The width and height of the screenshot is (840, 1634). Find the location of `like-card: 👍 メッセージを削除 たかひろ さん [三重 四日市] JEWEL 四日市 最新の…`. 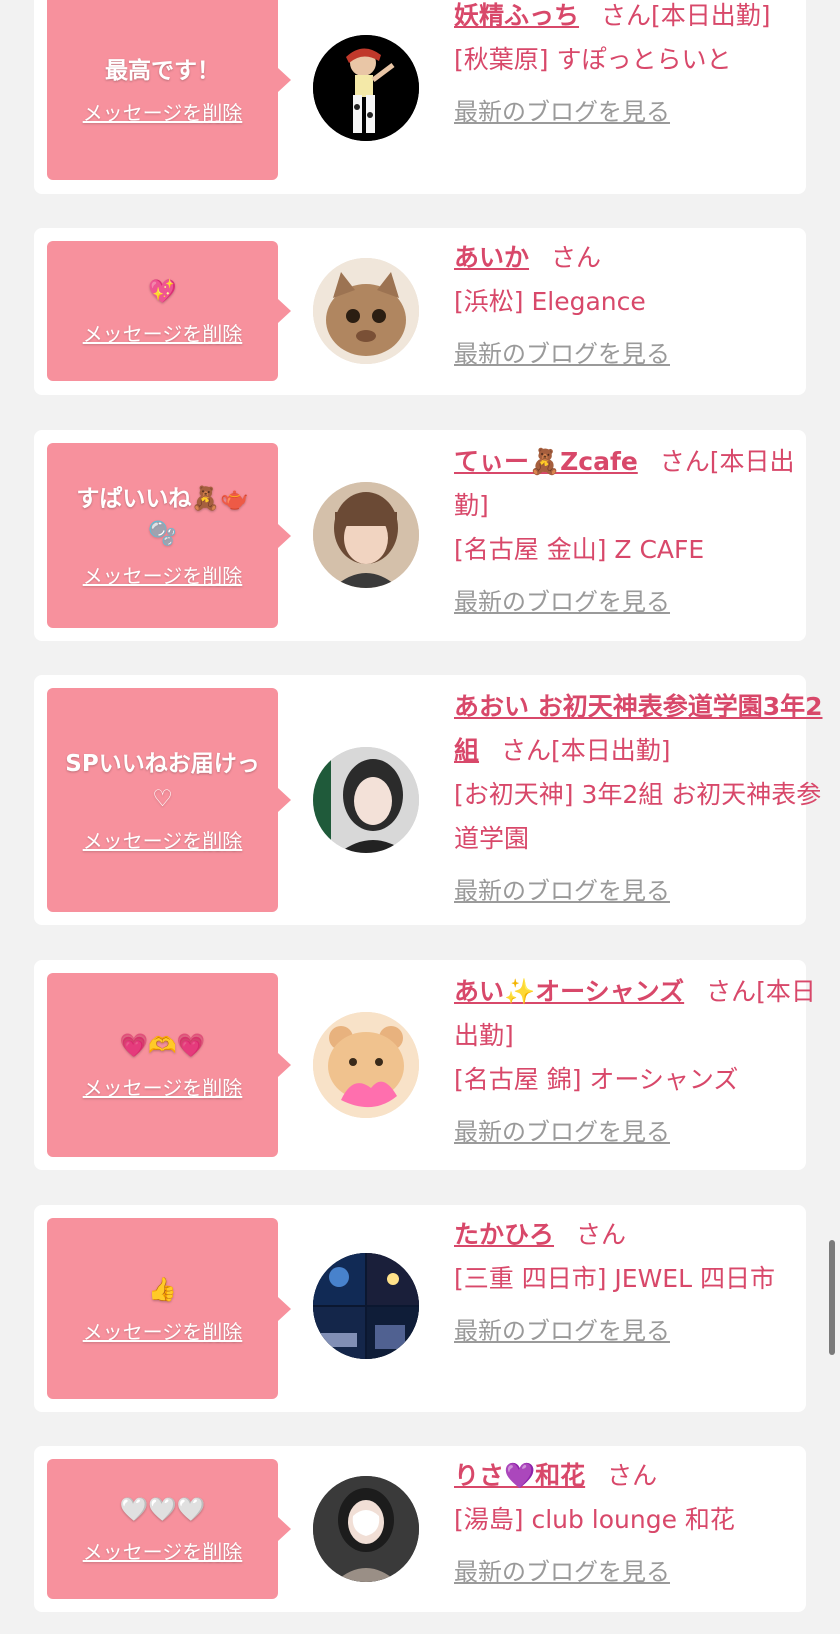

like-card: 👍 メッセージを削除 たかひろ さん [三重 四日市] JEWEL 四日市 最新の… is located at coordinates (420, 1308).